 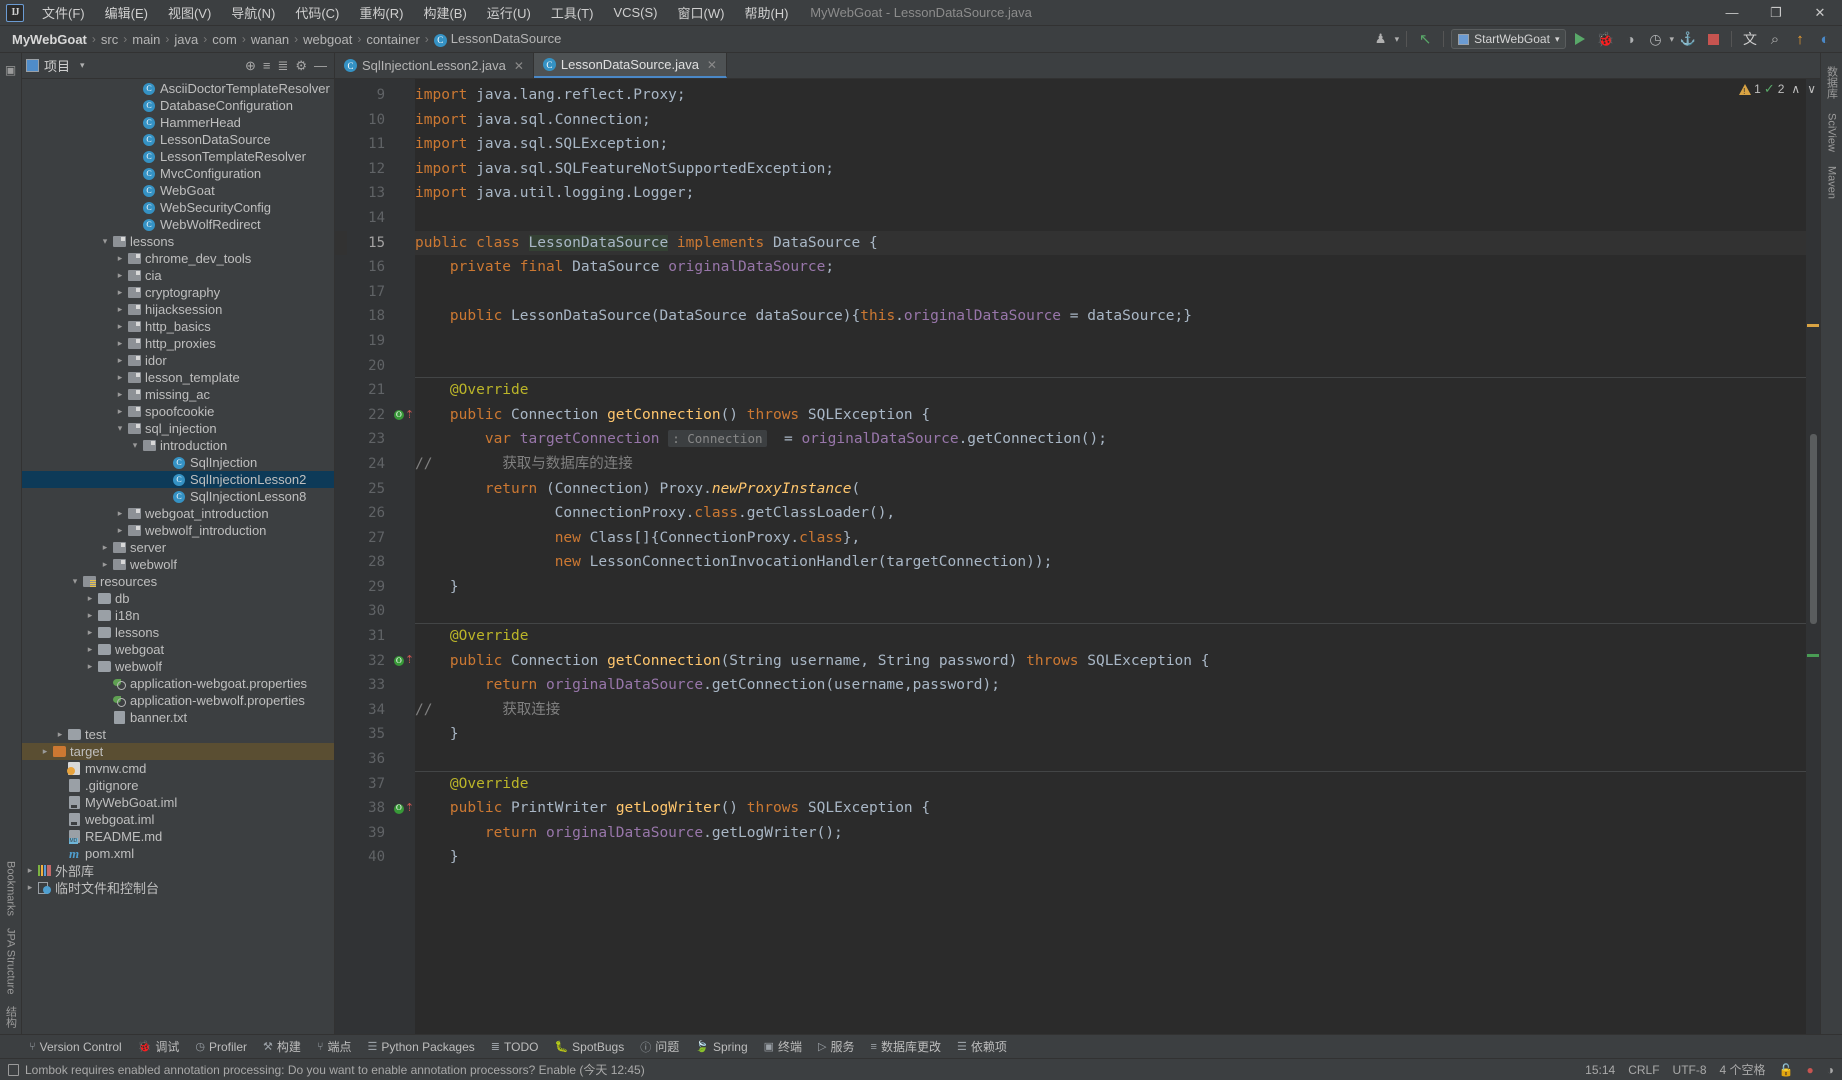 What do you see at coordinates (572, 12) in the screenshot?
I see `menu-tools: 工具(T)` at bounding box center [572, 12].